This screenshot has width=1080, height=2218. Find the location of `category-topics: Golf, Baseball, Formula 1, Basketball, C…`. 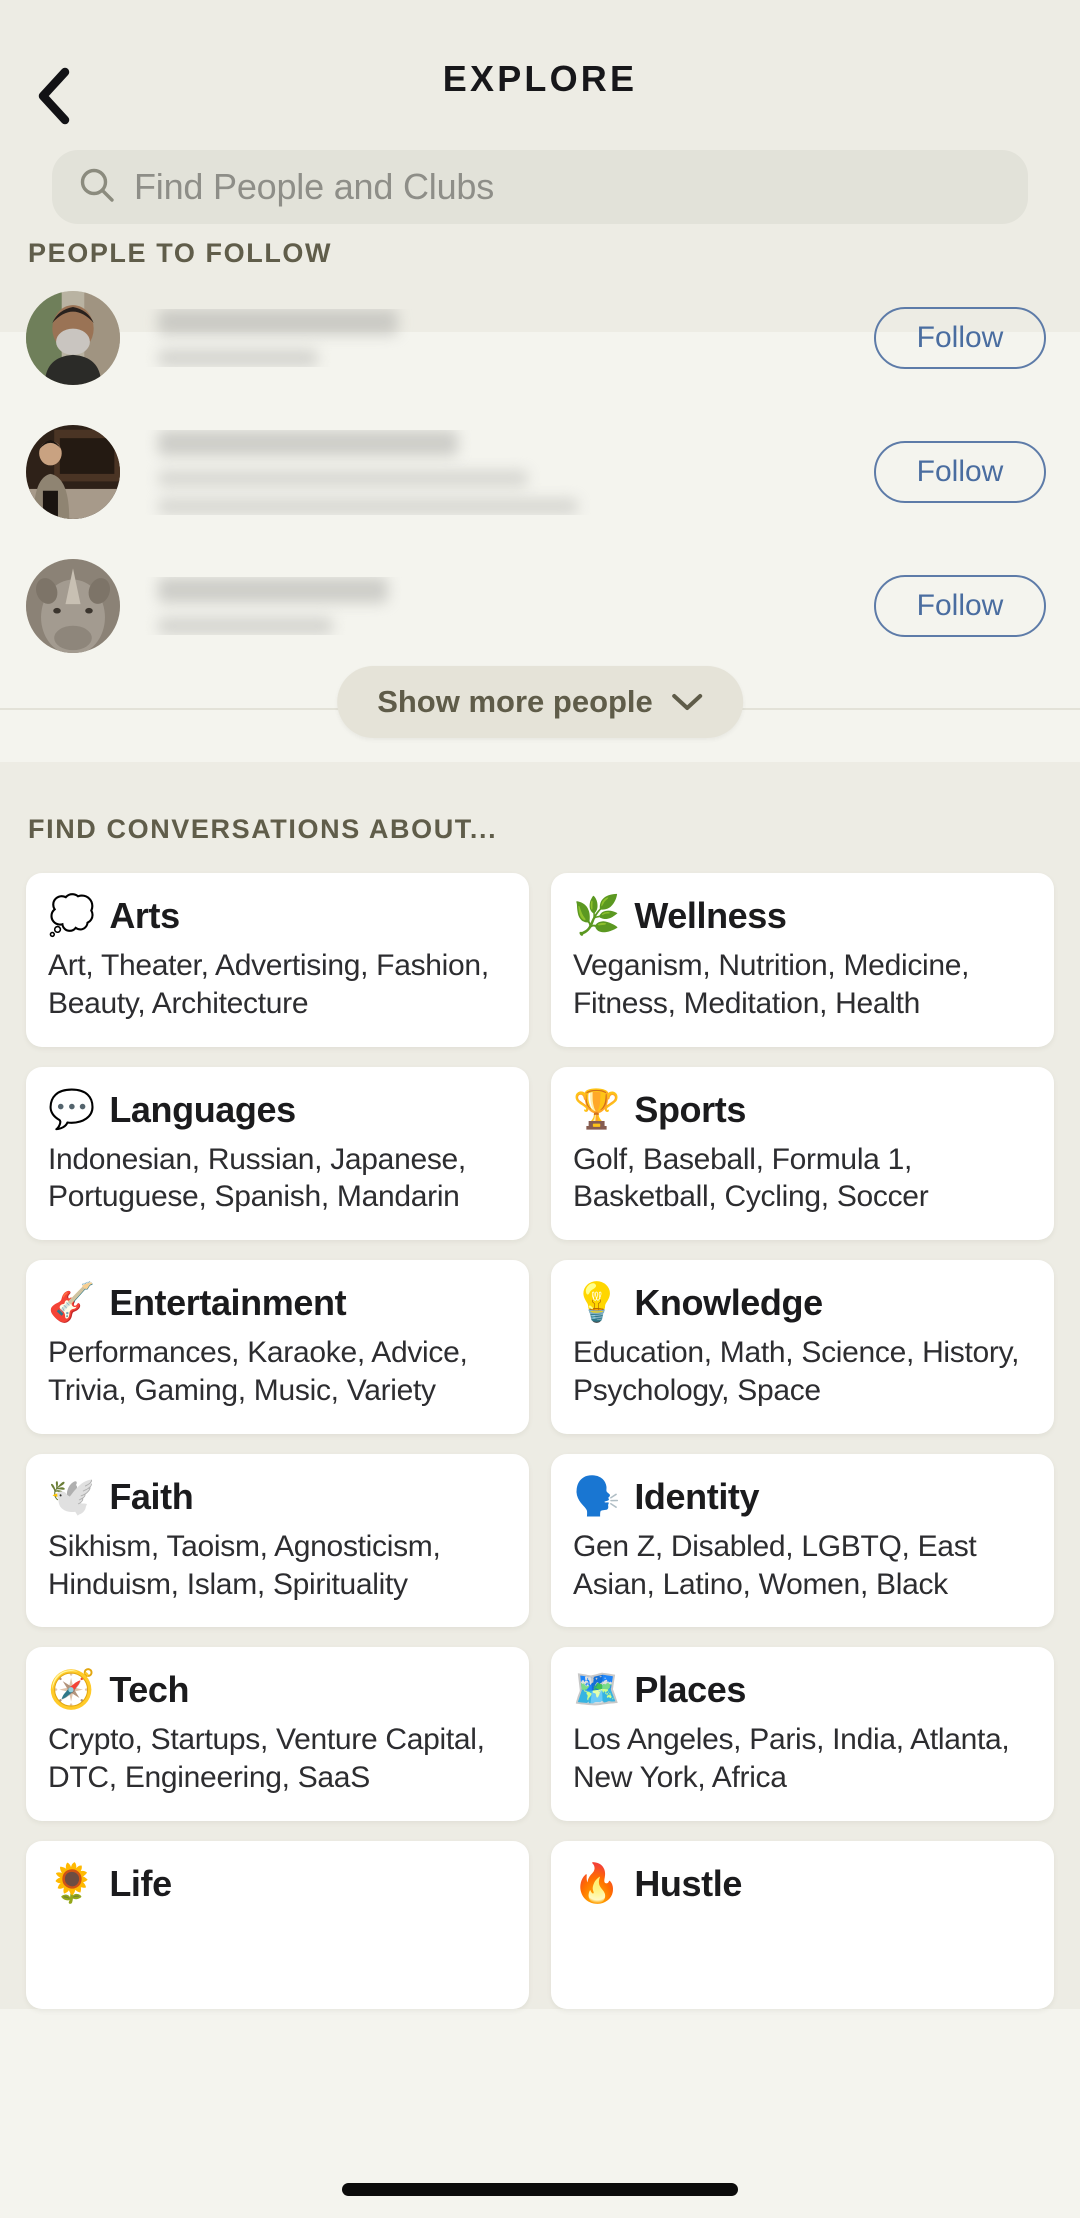

category-topics: Golf, Baseball, Formula 1, Basketball, C… is located at coordinates (751, 1178).